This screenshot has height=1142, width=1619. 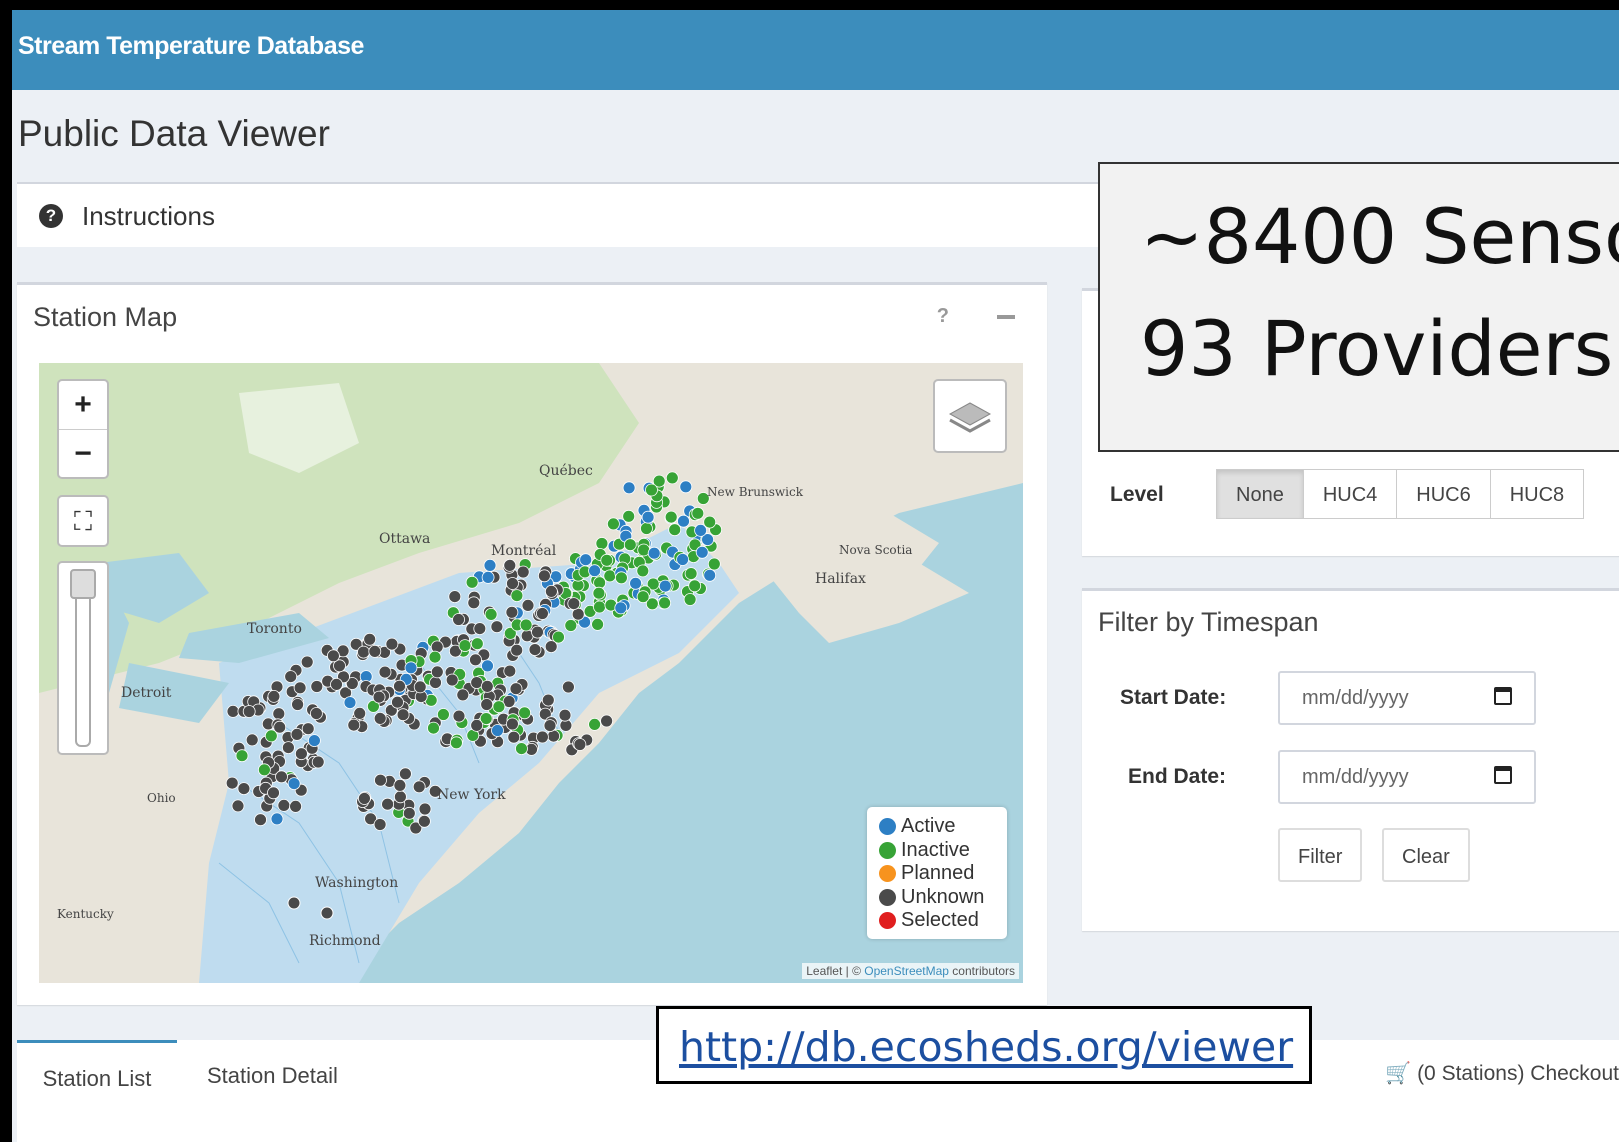 I want to click on zoom-out-button: −, so click(x=83, y=454).